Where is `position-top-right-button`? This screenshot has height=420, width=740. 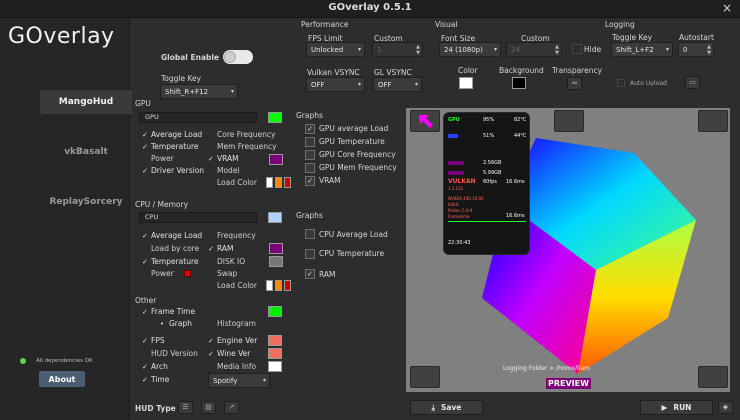
position-top-right-button is located at coordinates (713, 121).